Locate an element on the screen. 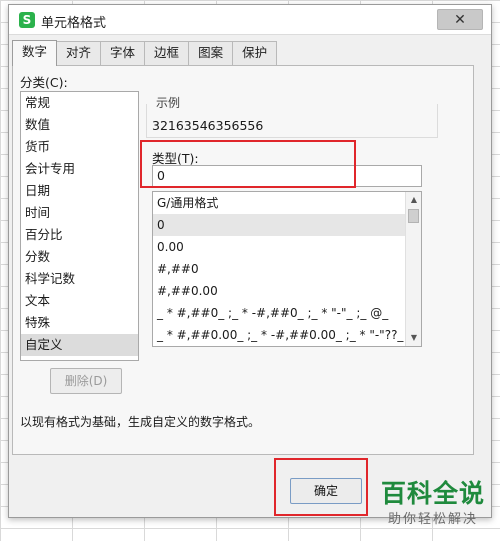  format-item: G/通用格式 is located at coordinates (279, 203).